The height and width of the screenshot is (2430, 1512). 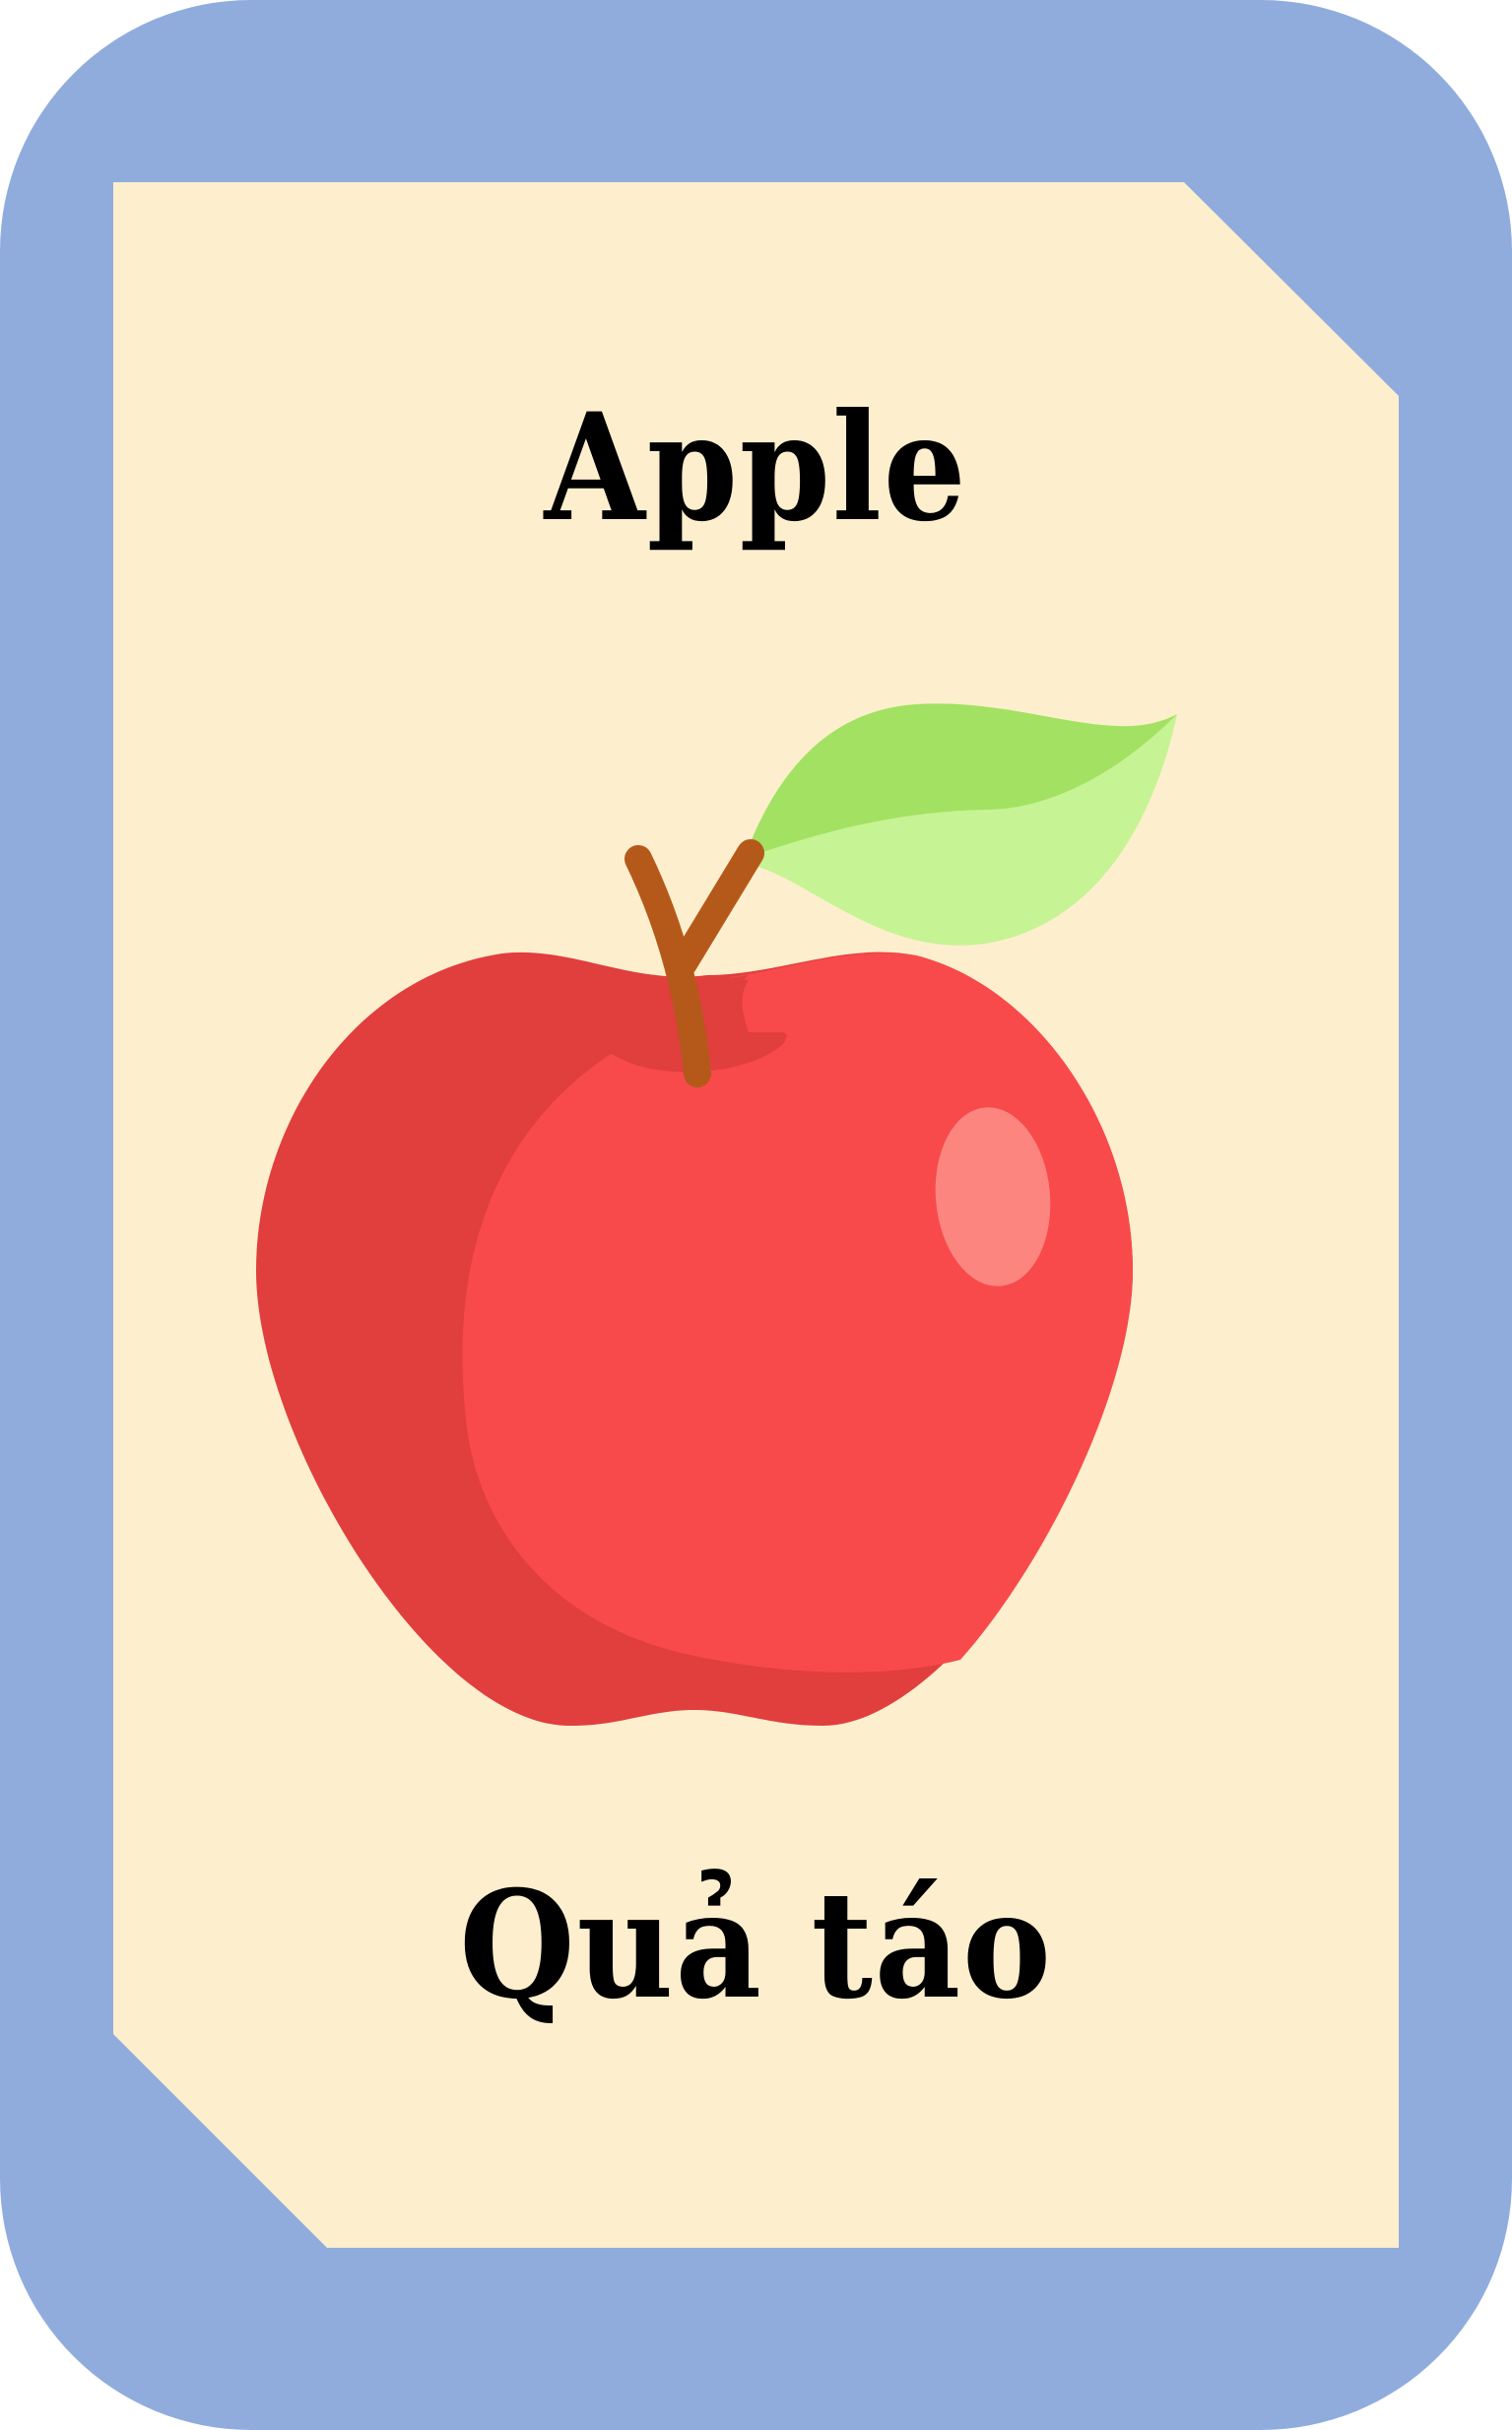 What do you see at coordinates (717, 908) in the screenshot?
I see `apple-stem-branch` at bounding box center [717, 908].